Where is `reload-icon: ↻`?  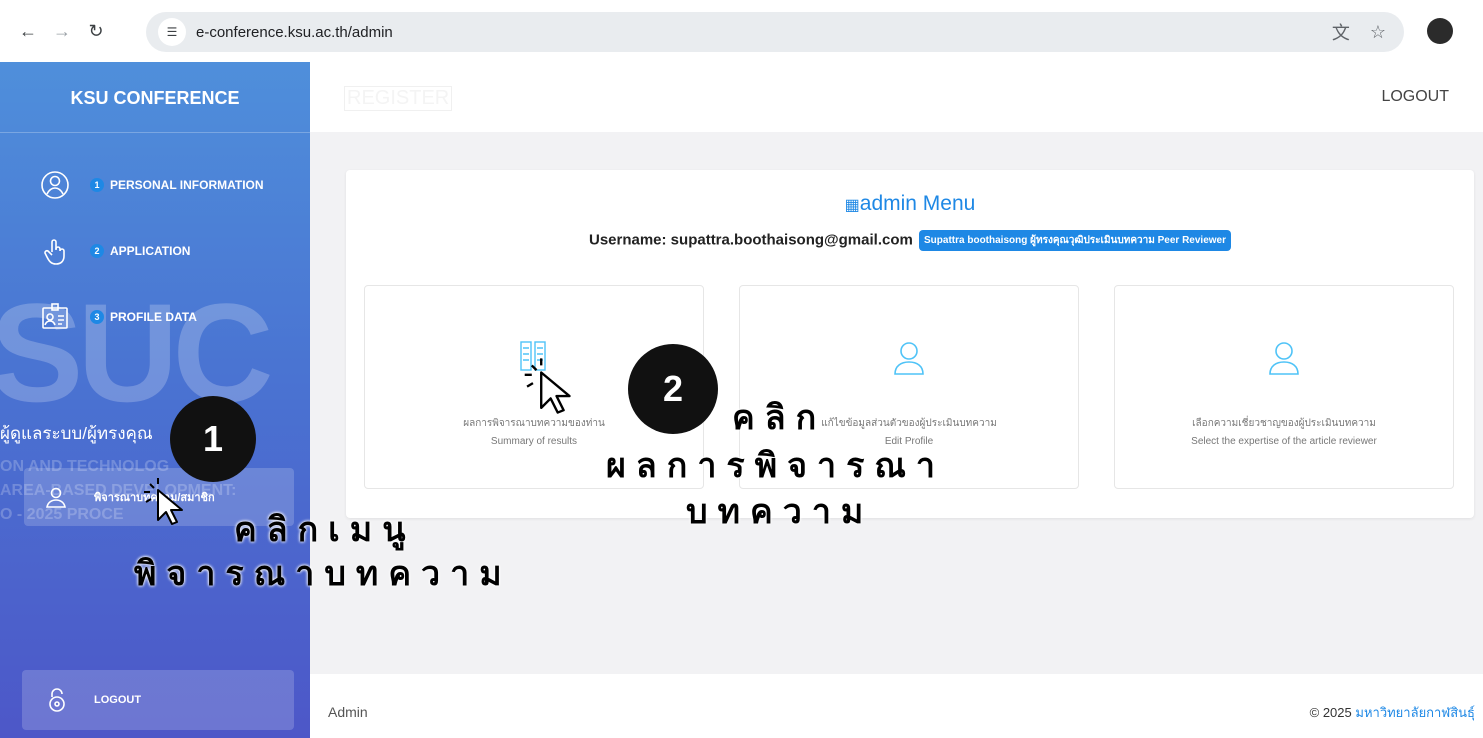
reload-icon: ↻ is located at coordinates (96, 31).